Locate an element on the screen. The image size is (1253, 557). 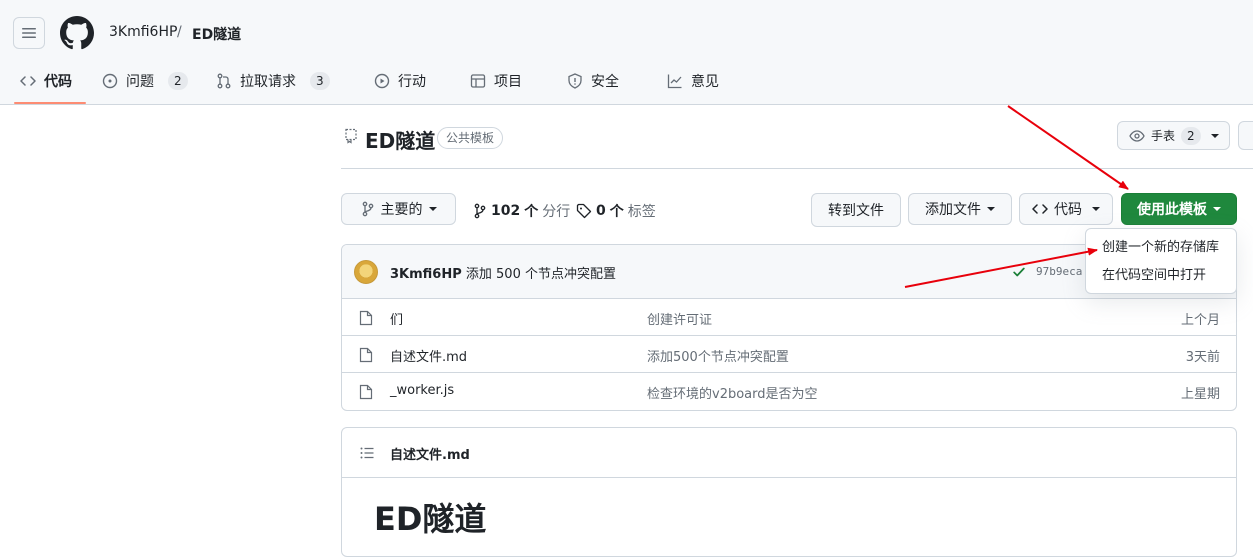
tab-insights-label: 意见 is located at coordinates (705, 82).